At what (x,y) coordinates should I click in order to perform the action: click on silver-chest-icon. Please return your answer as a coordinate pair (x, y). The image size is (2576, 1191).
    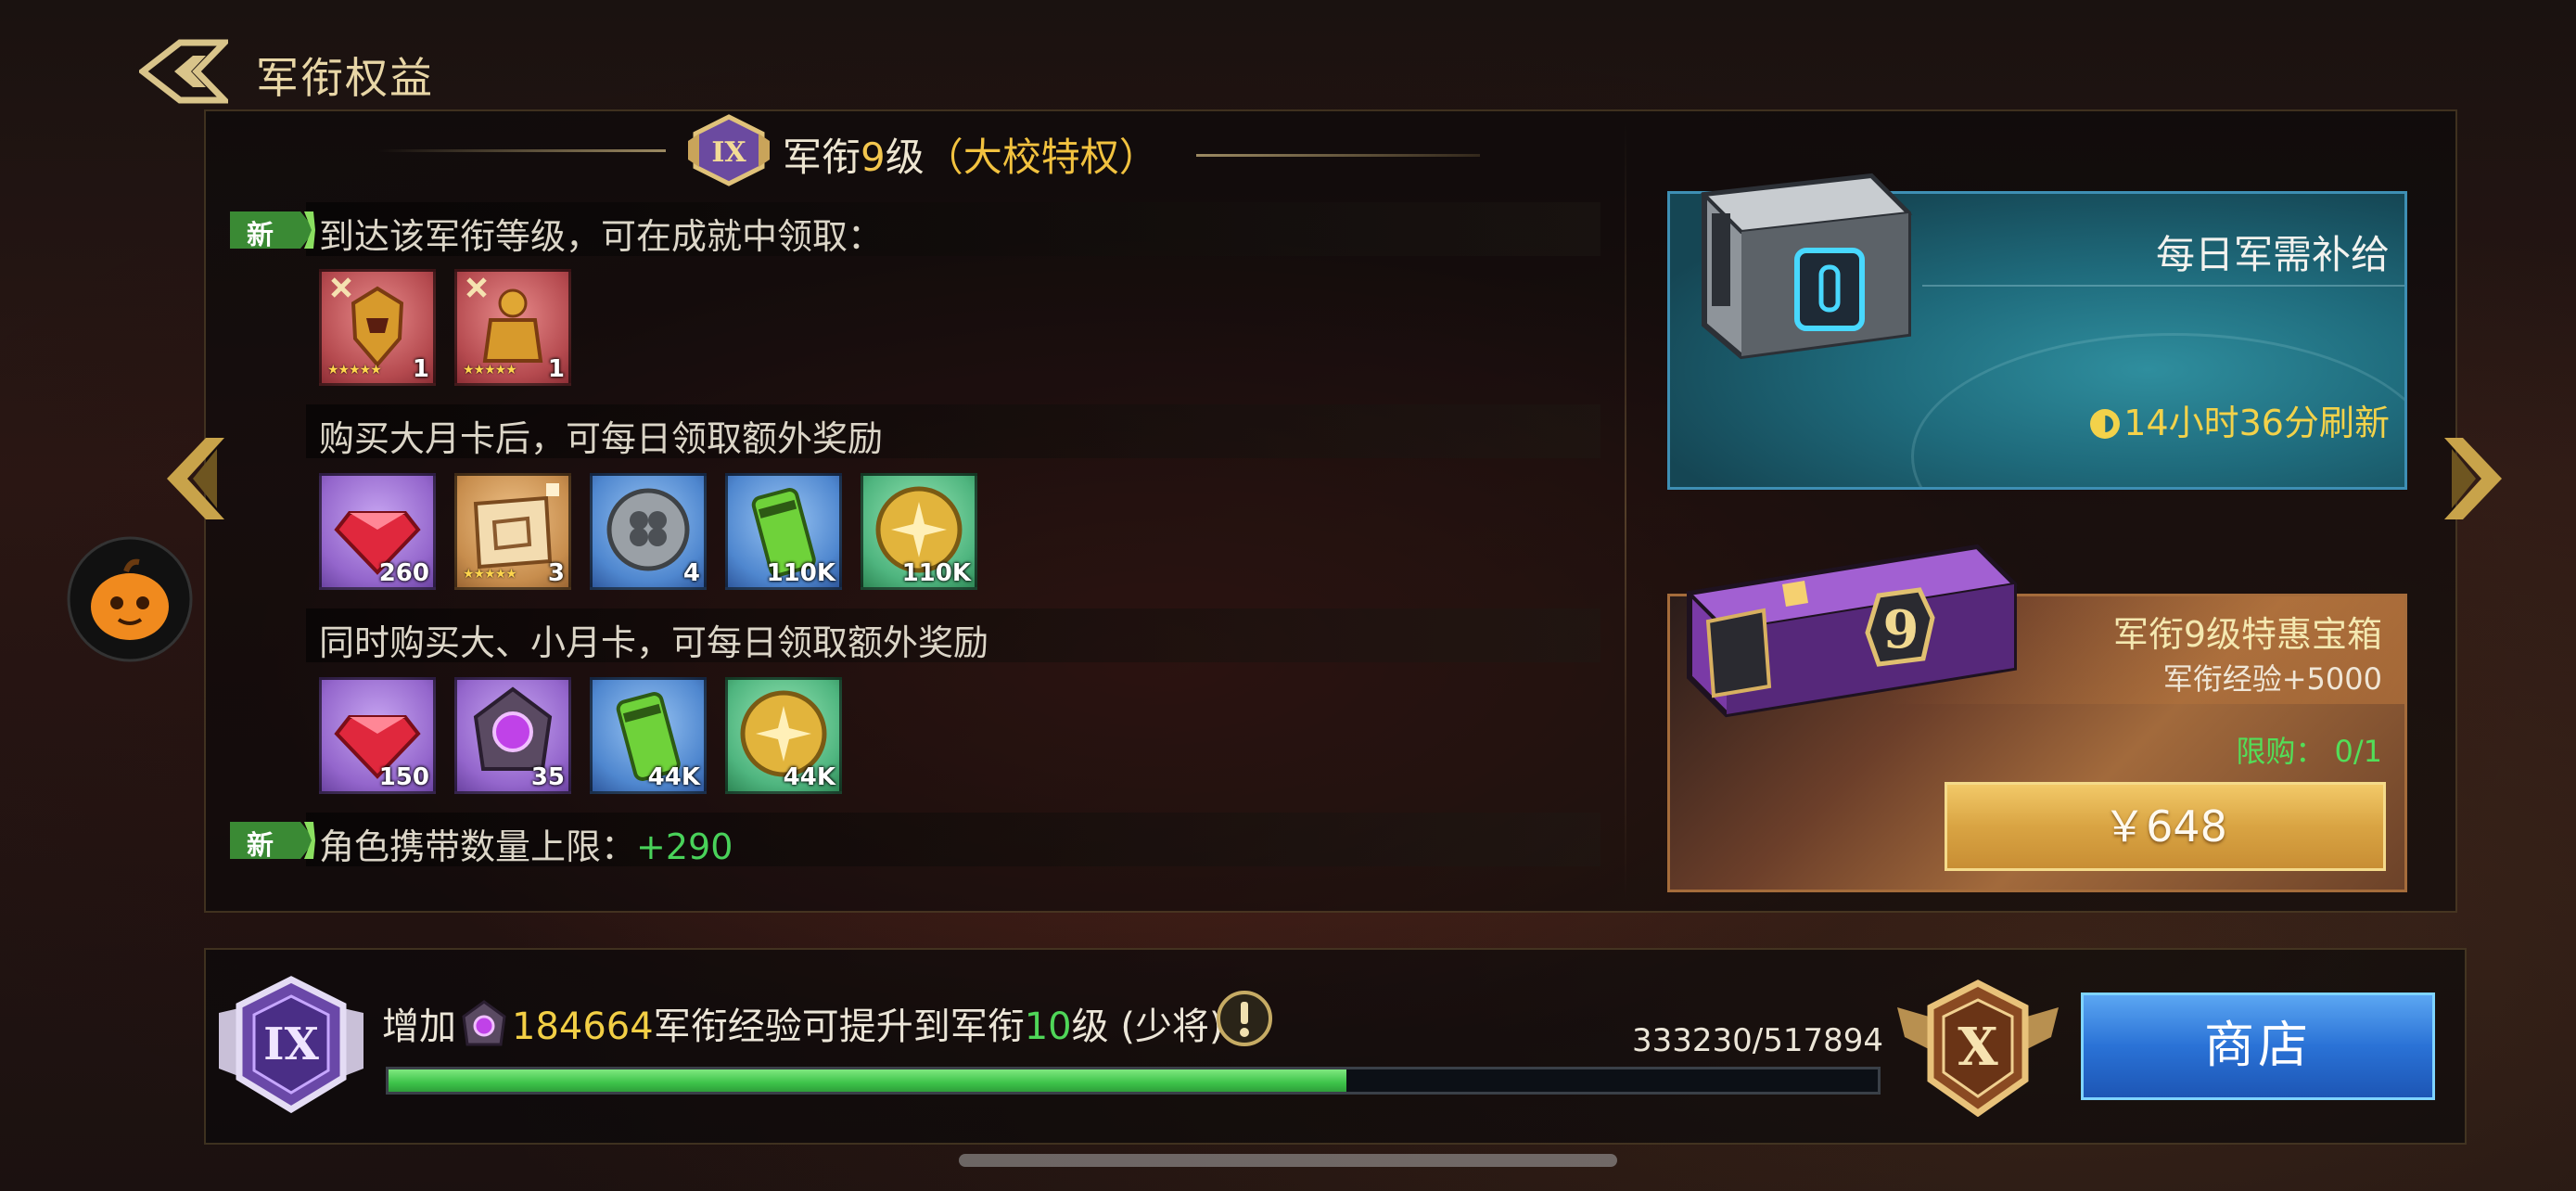
    Looking at the image, I should click on (1806, 266).